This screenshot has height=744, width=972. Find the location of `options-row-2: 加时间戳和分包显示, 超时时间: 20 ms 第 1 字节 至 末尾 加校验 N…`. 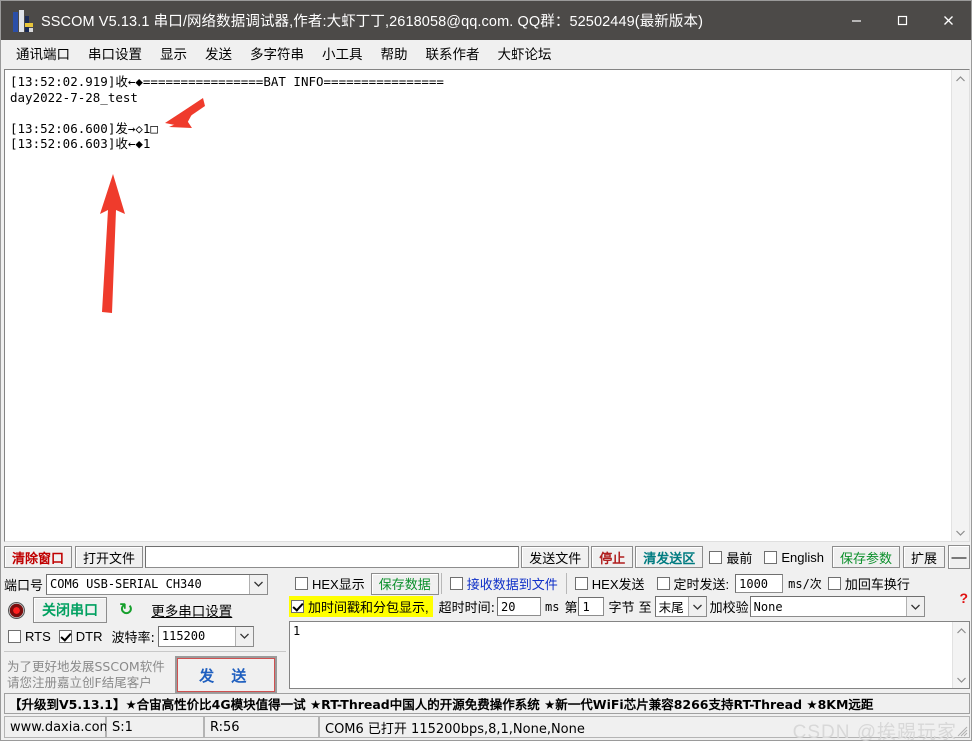

options-row-2: 加时间戳和分包显示, 超时时间: 20 ms 第 1 字节 至 末尾 加校验 N… is located at coordinates (629, 606).